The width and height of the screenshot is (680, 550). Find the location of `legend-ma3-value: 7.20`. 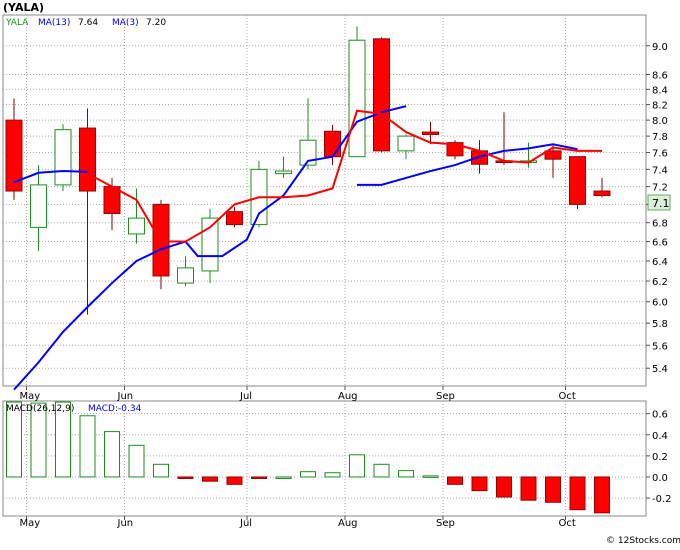

legend-ma3-value: 7.20 is located at coordinates (156, 23).